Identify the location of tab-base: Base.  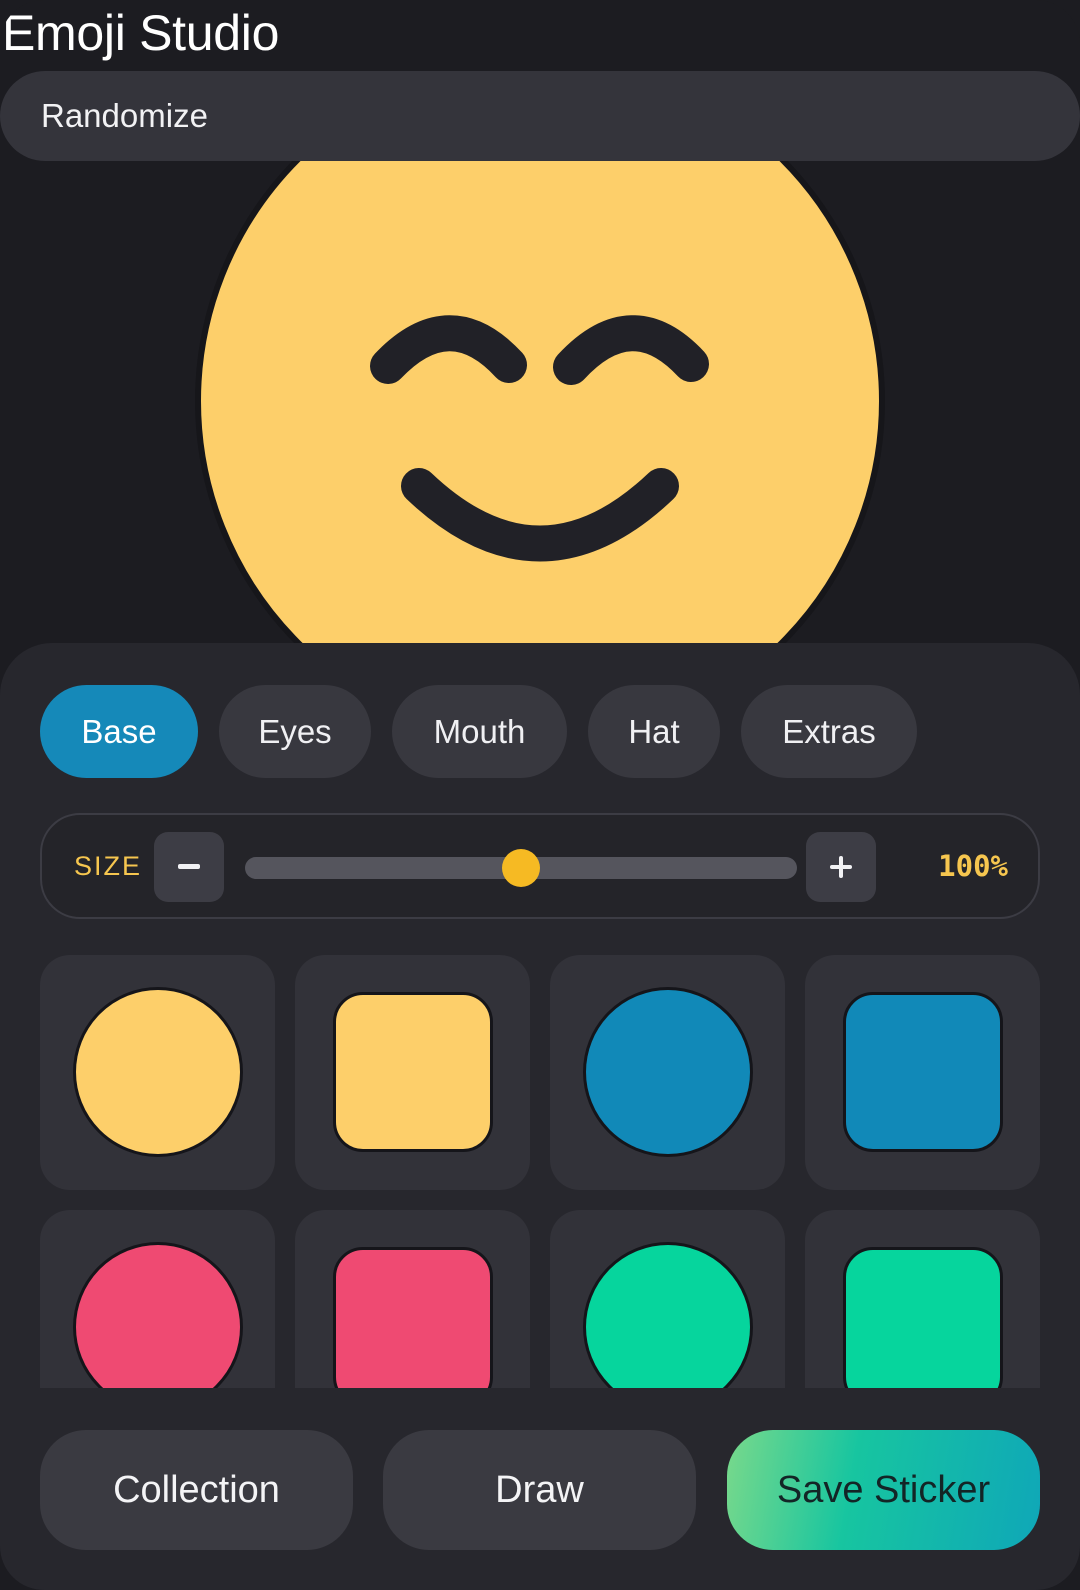
(119, 731).